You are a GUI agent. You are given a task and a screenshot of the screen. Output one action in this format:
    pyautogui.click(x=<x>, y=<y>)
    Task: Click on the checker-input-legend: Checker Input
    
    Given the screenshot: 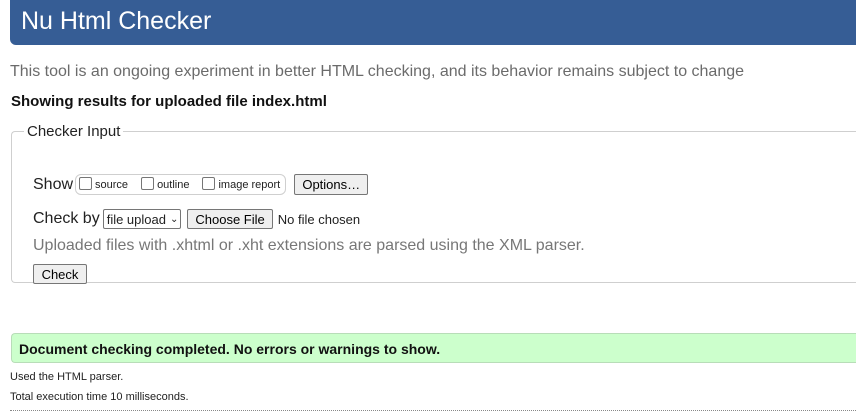 What is the action you would take?
    pyautogui.click(x=74, y=131)
    